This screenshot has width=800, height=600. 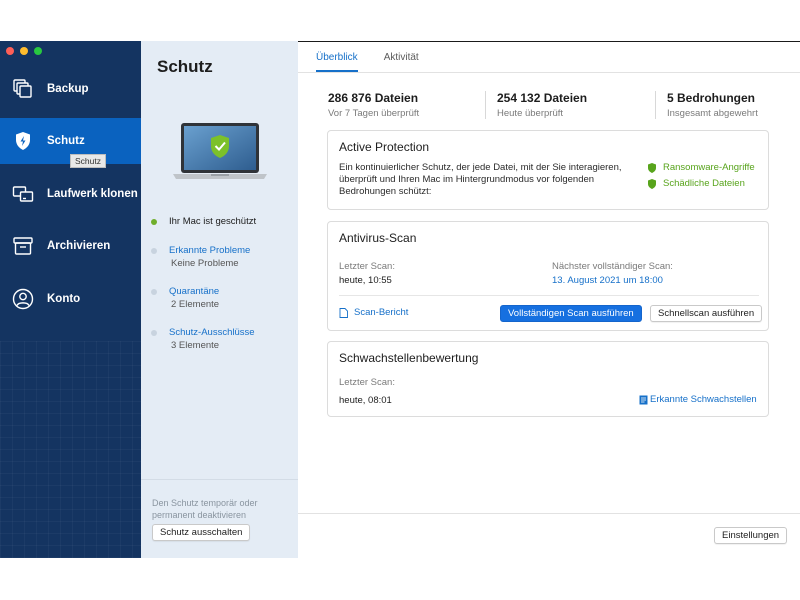 I want to click on status-exclusions: Schutz-Ausschlüsse 3 Elemente, so click(x=203, y=339).